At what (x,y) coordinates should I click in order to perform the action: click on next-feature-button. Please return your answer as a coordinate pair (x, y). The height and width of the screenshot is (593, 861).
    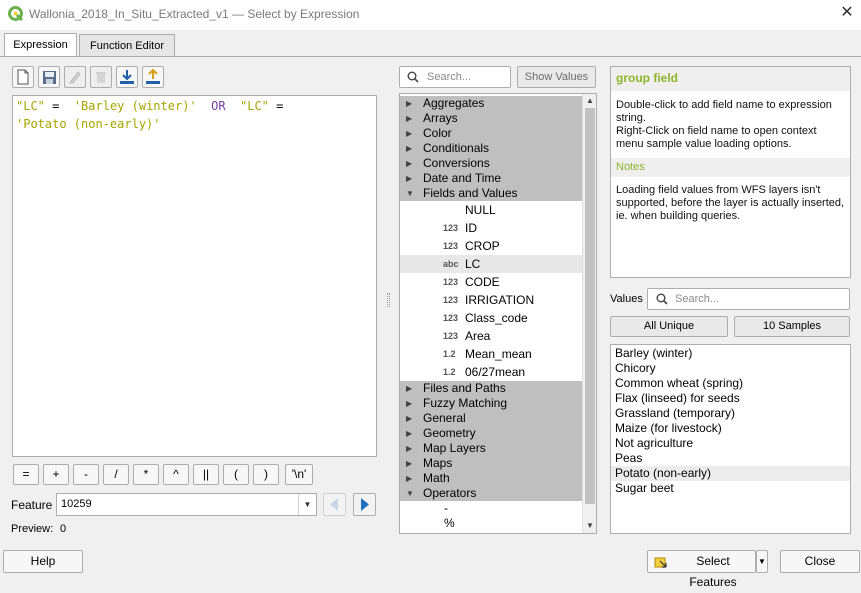
    Looking at the image, I should click on (364, 504).